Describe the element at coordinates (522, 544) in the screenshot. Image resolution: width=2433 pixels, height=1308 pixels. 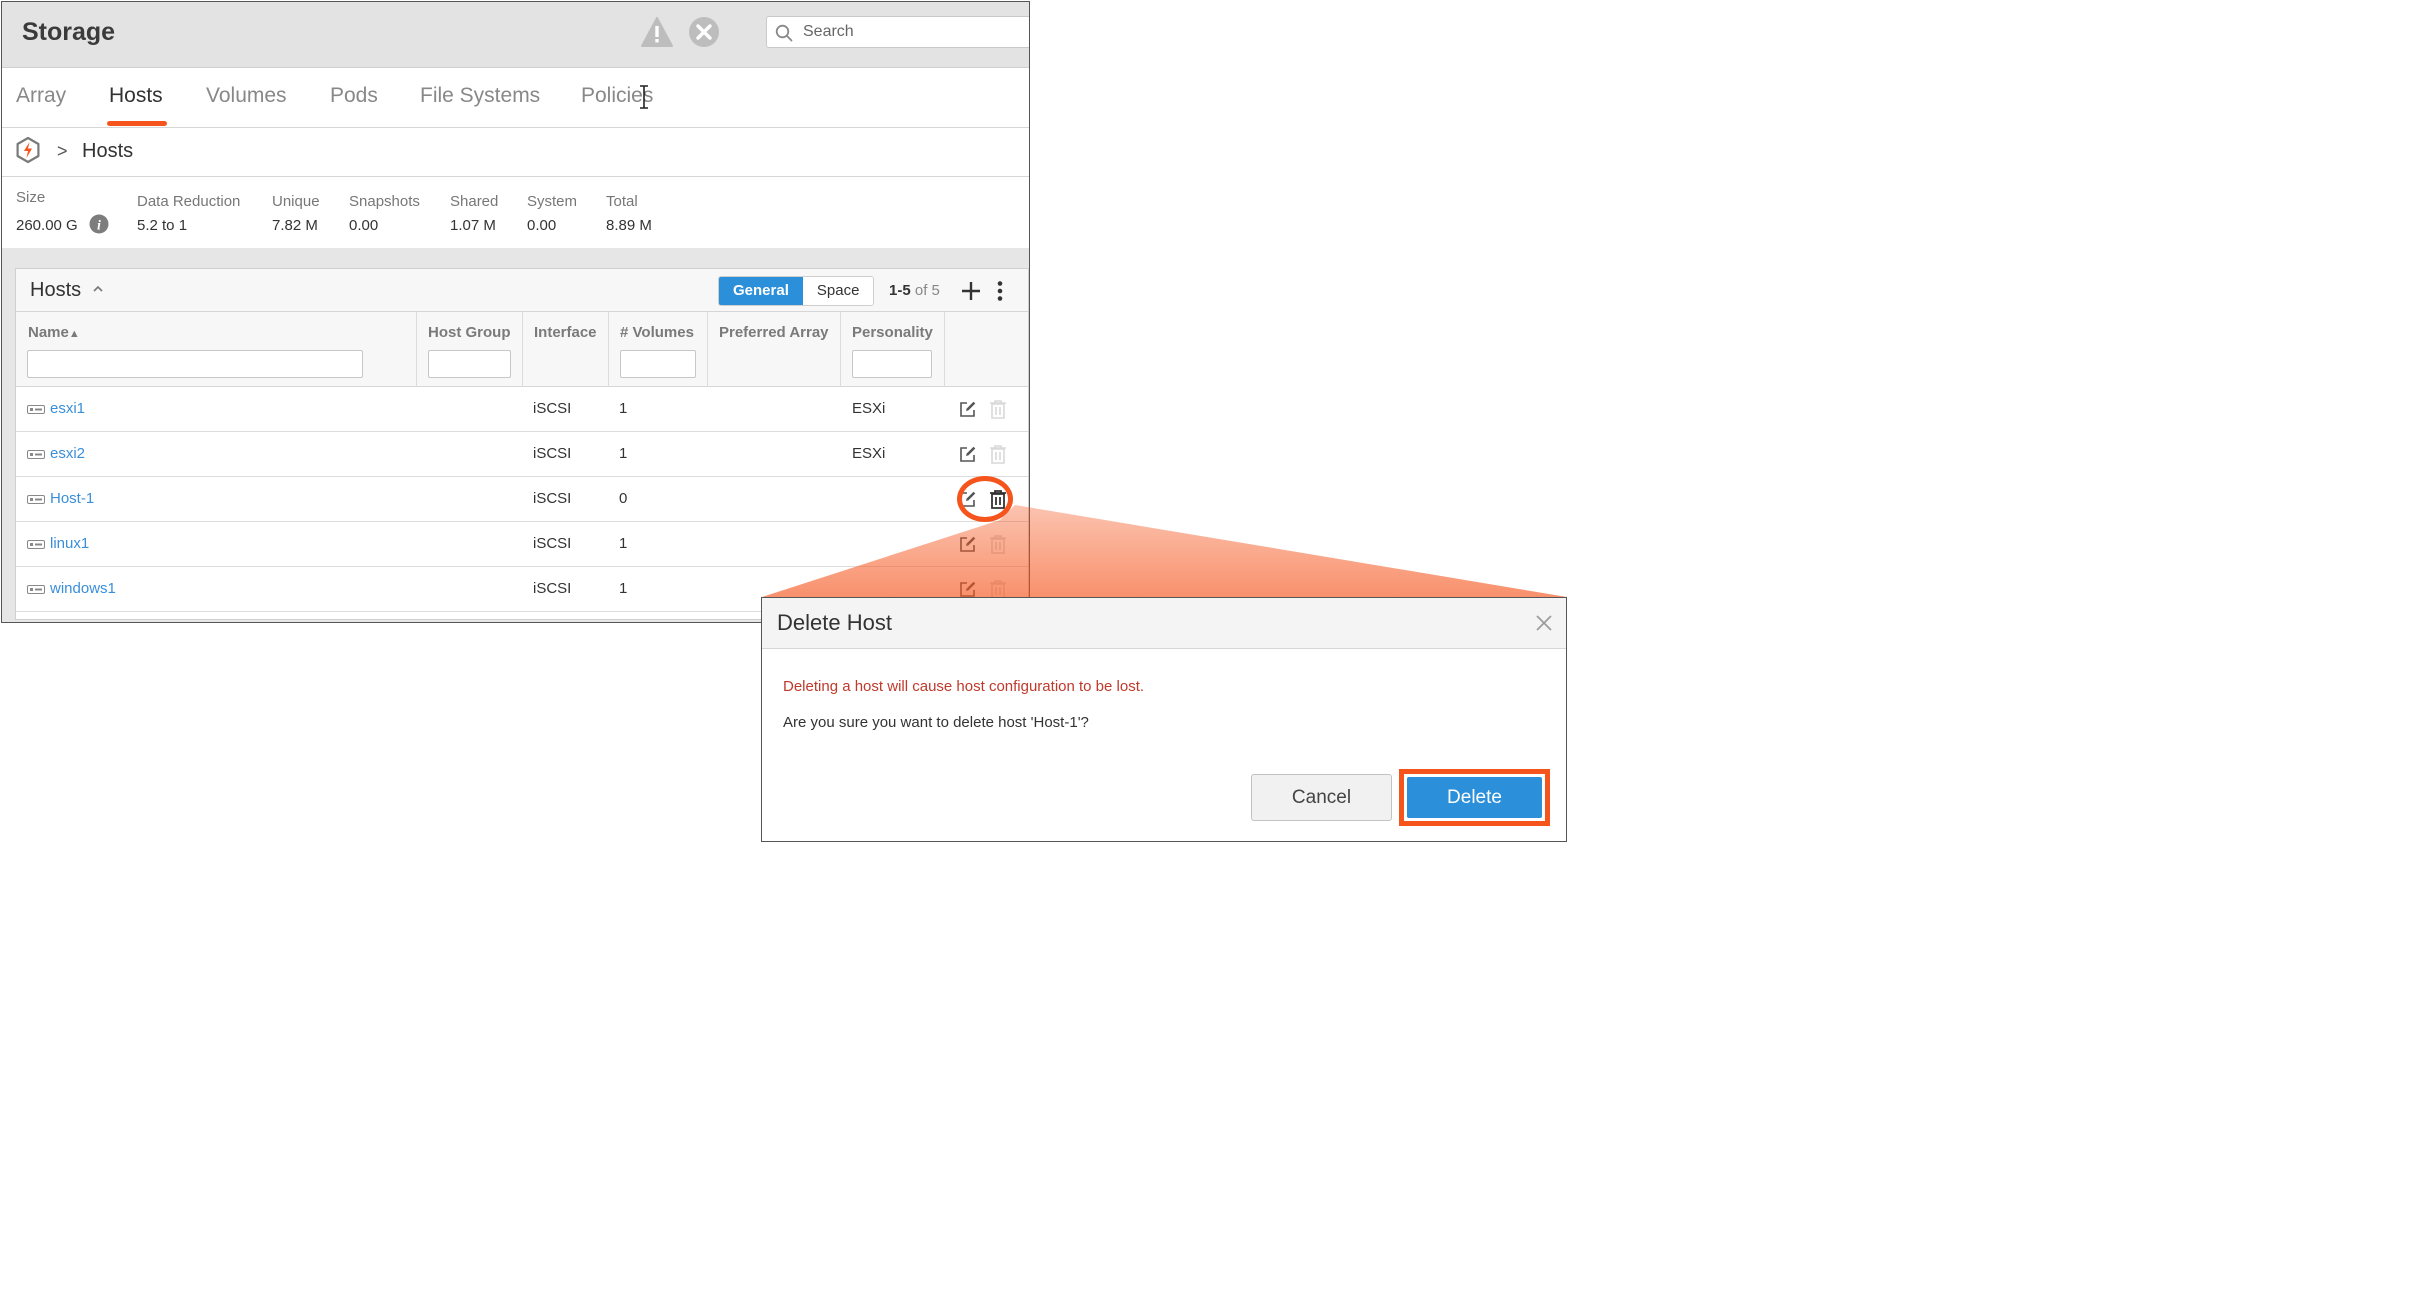
I see `table-row: linux1 iSCSI 1` at that location.